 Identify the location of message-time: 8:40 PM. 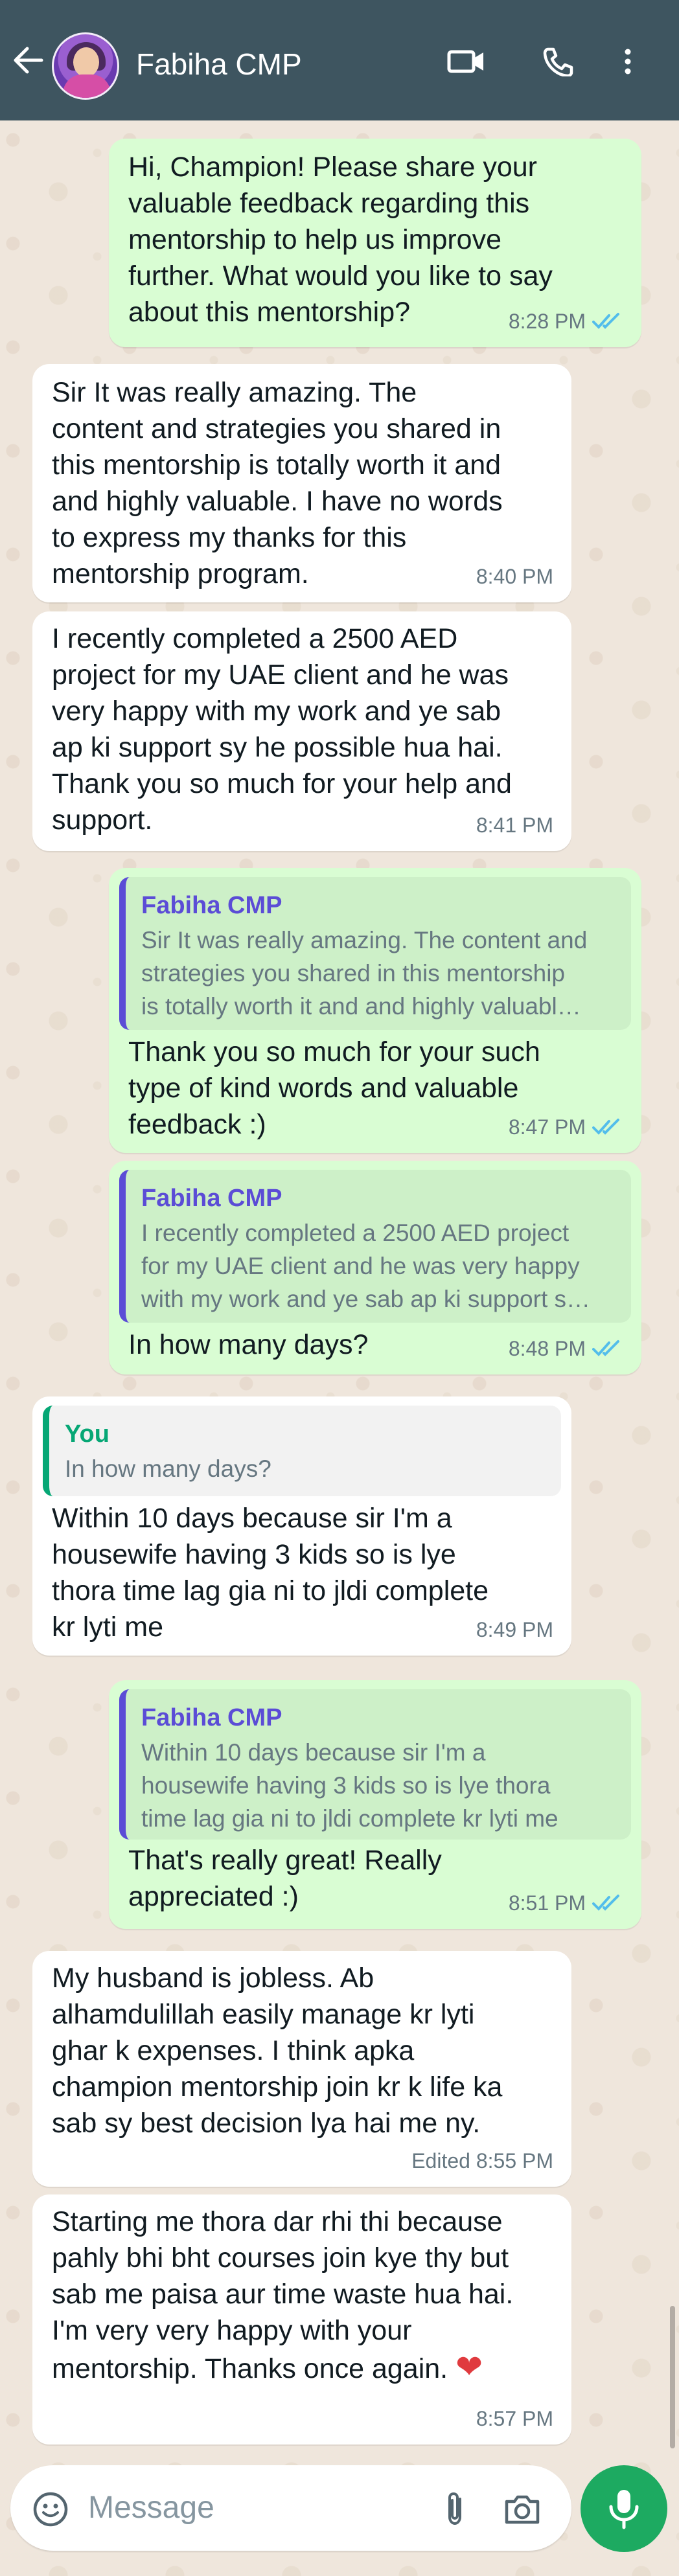
(514, 576).